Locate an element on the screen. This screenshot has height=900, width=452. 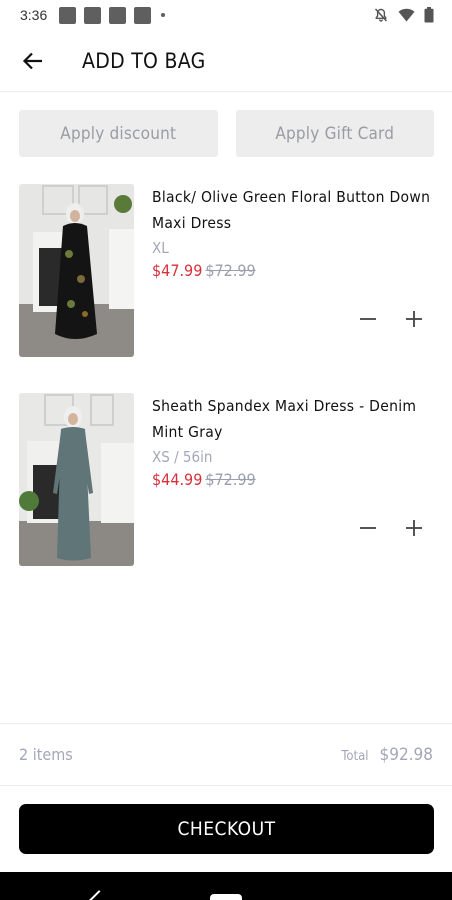
price-row: $44.99 $72.99 is located at coordinates (293, 480).